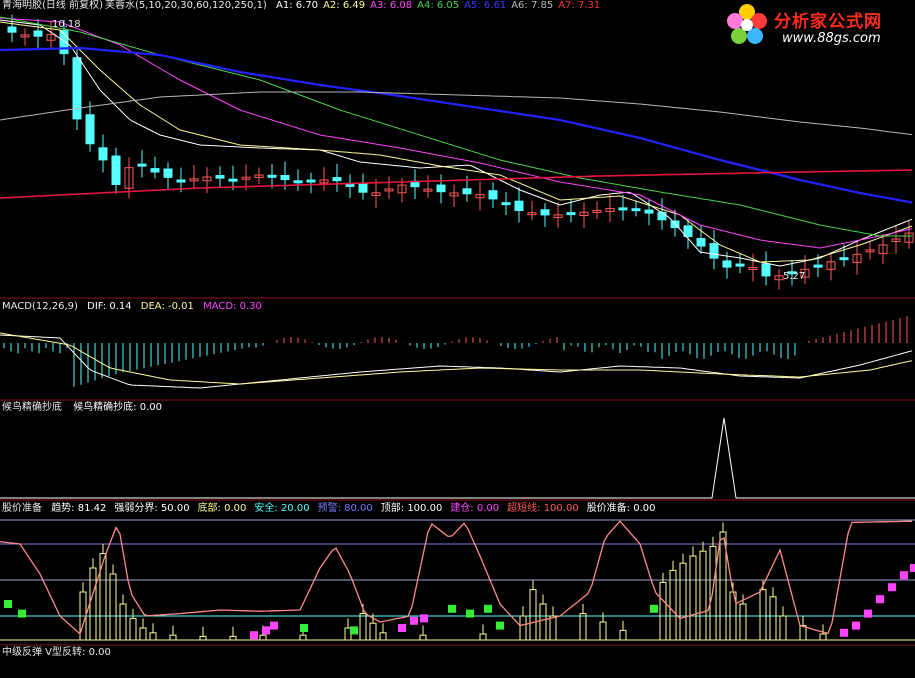 This screenshot has width=915, height=678. What do you see at coordinates (828, 22) in the screenshot?
I see `logo-title: 分析家公式网` at bounding box center [828, 22].